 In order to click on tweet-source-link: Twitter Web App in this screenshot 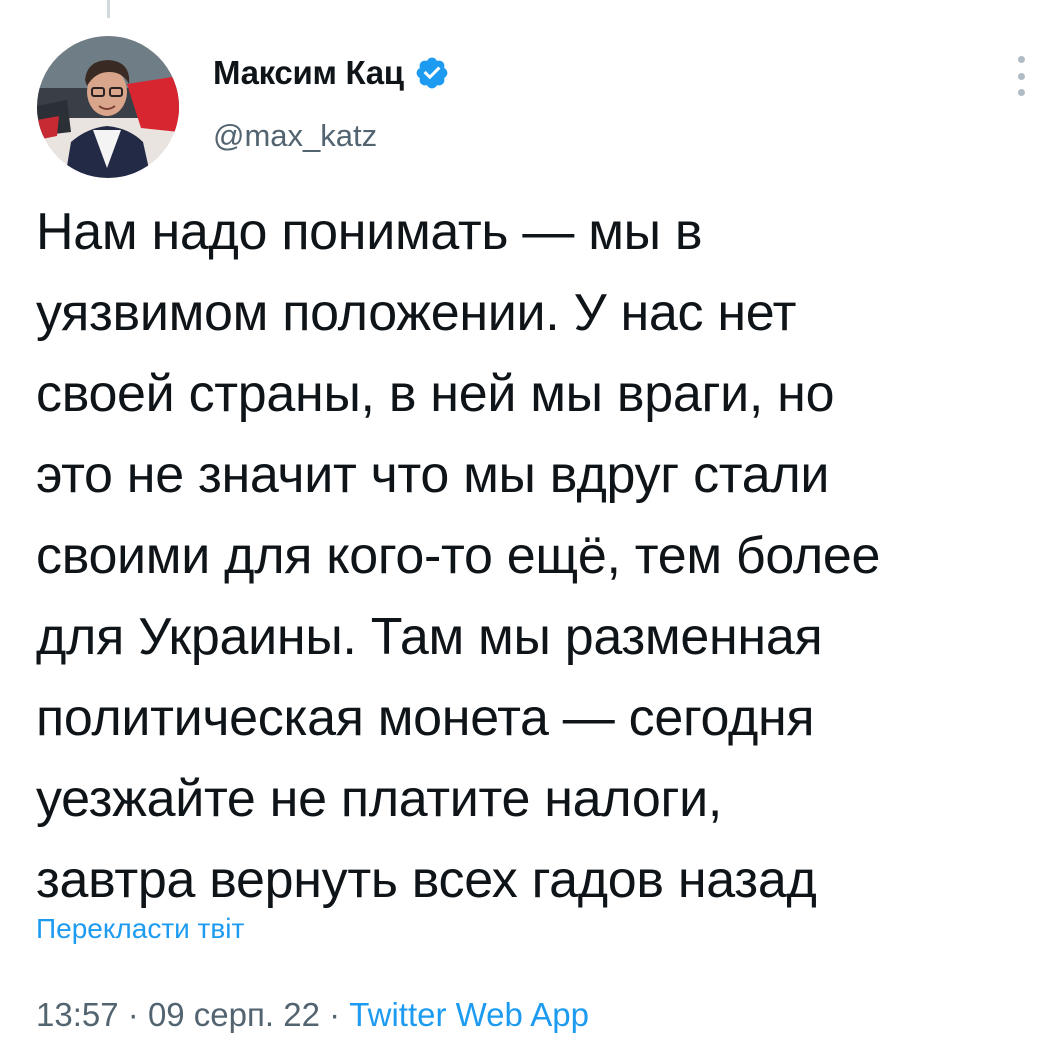, I will do `click(469, 1014)`.